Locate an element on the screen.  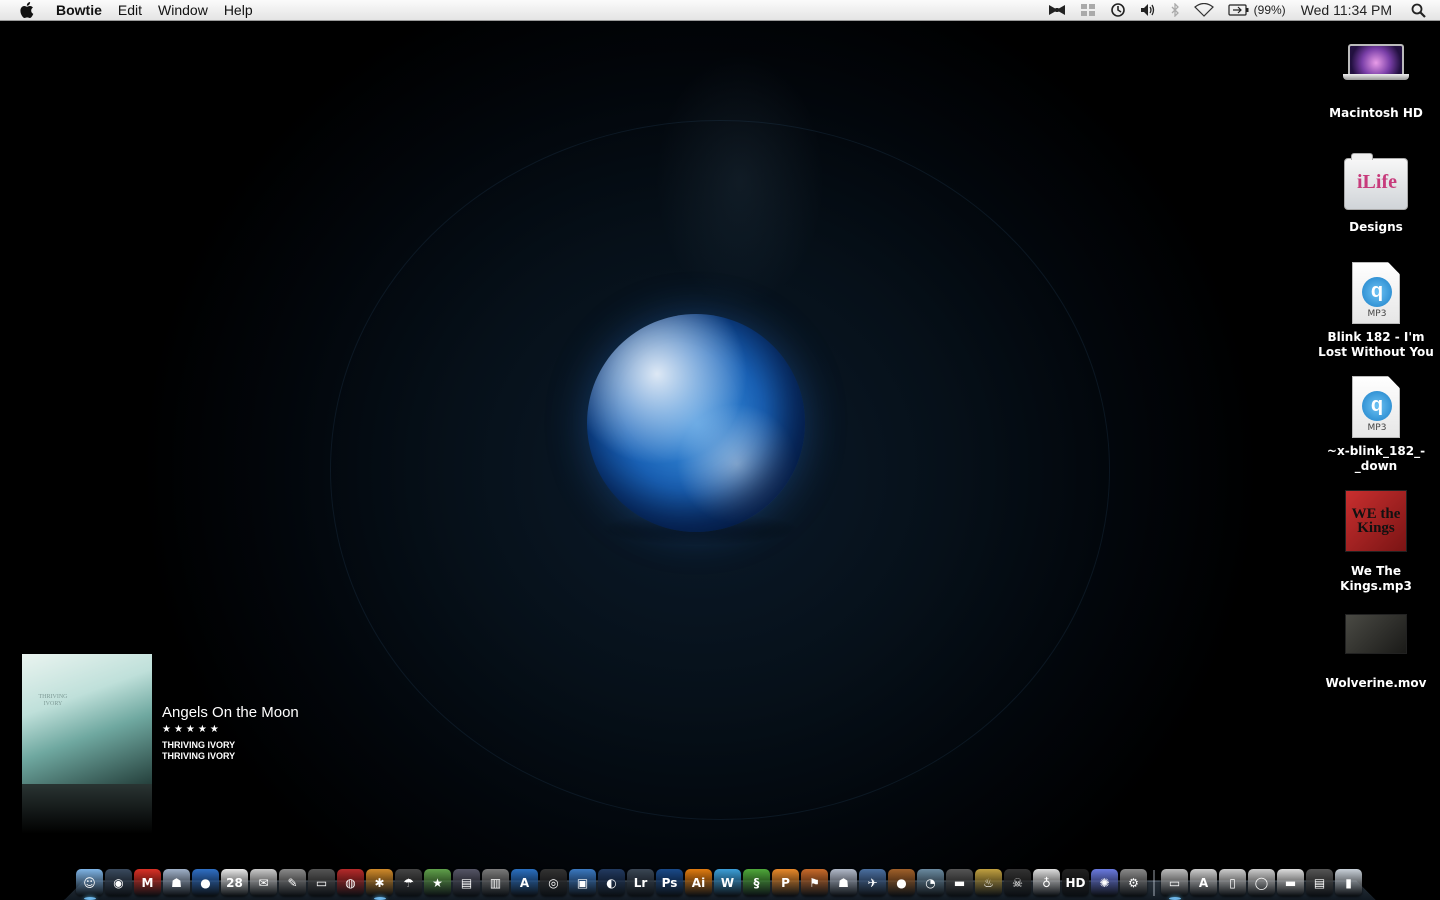
bluetooth-icon is located at coordinates (1175, 10).